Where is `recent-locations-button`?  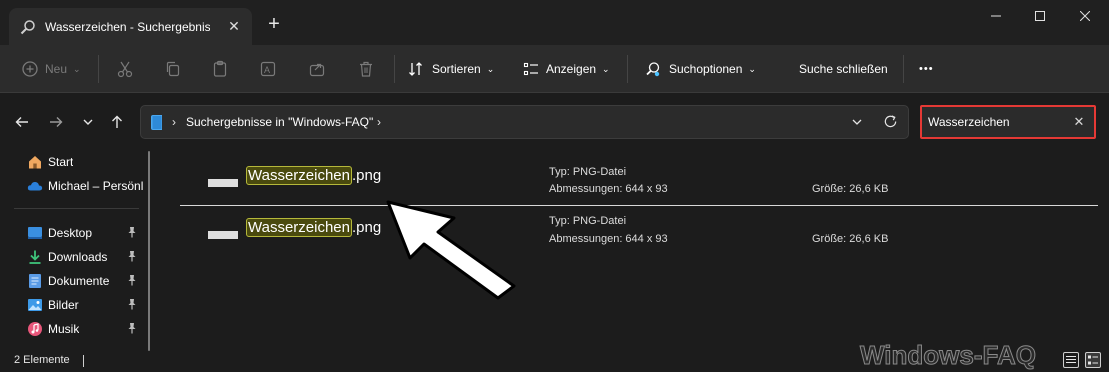
recent-locations-button is located at coordinates (88, 122).